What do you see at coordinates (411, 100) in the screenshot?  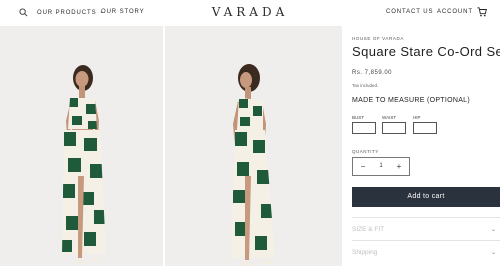 I see `made-to-measure-heading: MADE TO MEASURE (OPTIONAL)` at bounding box center [411, 100].